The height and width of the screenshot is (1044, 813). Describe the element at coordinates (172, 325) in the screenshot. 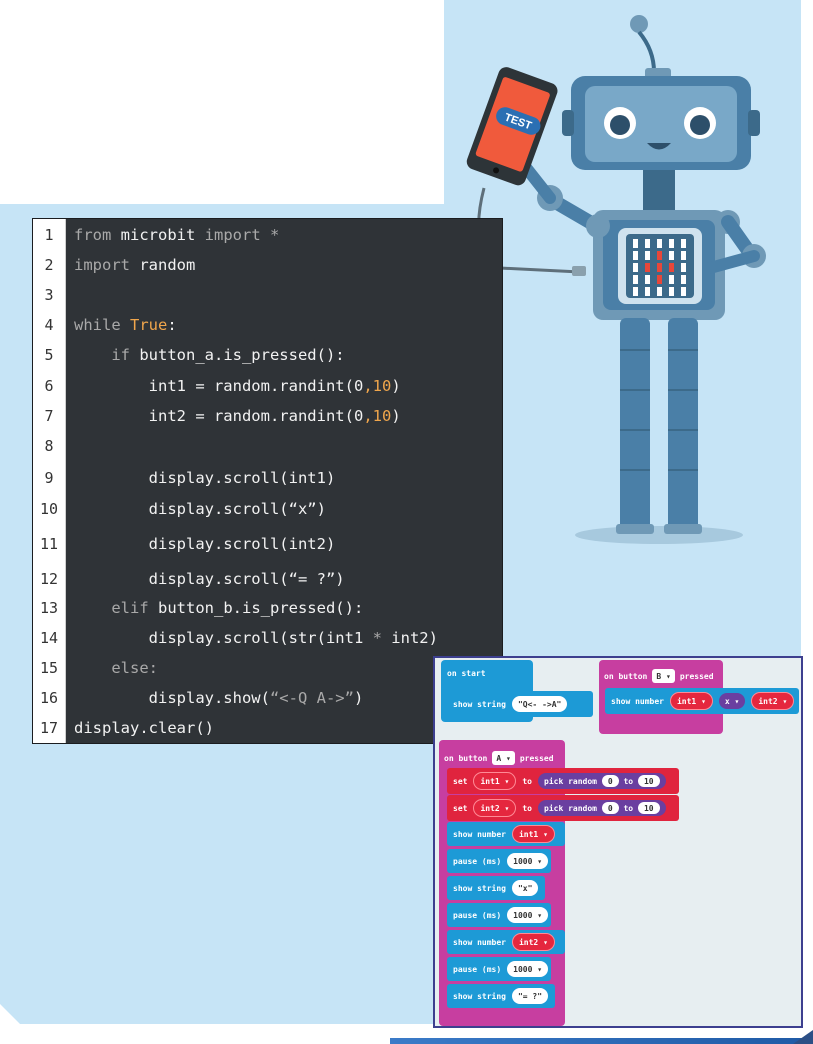

I see `code-token: :` at that location.